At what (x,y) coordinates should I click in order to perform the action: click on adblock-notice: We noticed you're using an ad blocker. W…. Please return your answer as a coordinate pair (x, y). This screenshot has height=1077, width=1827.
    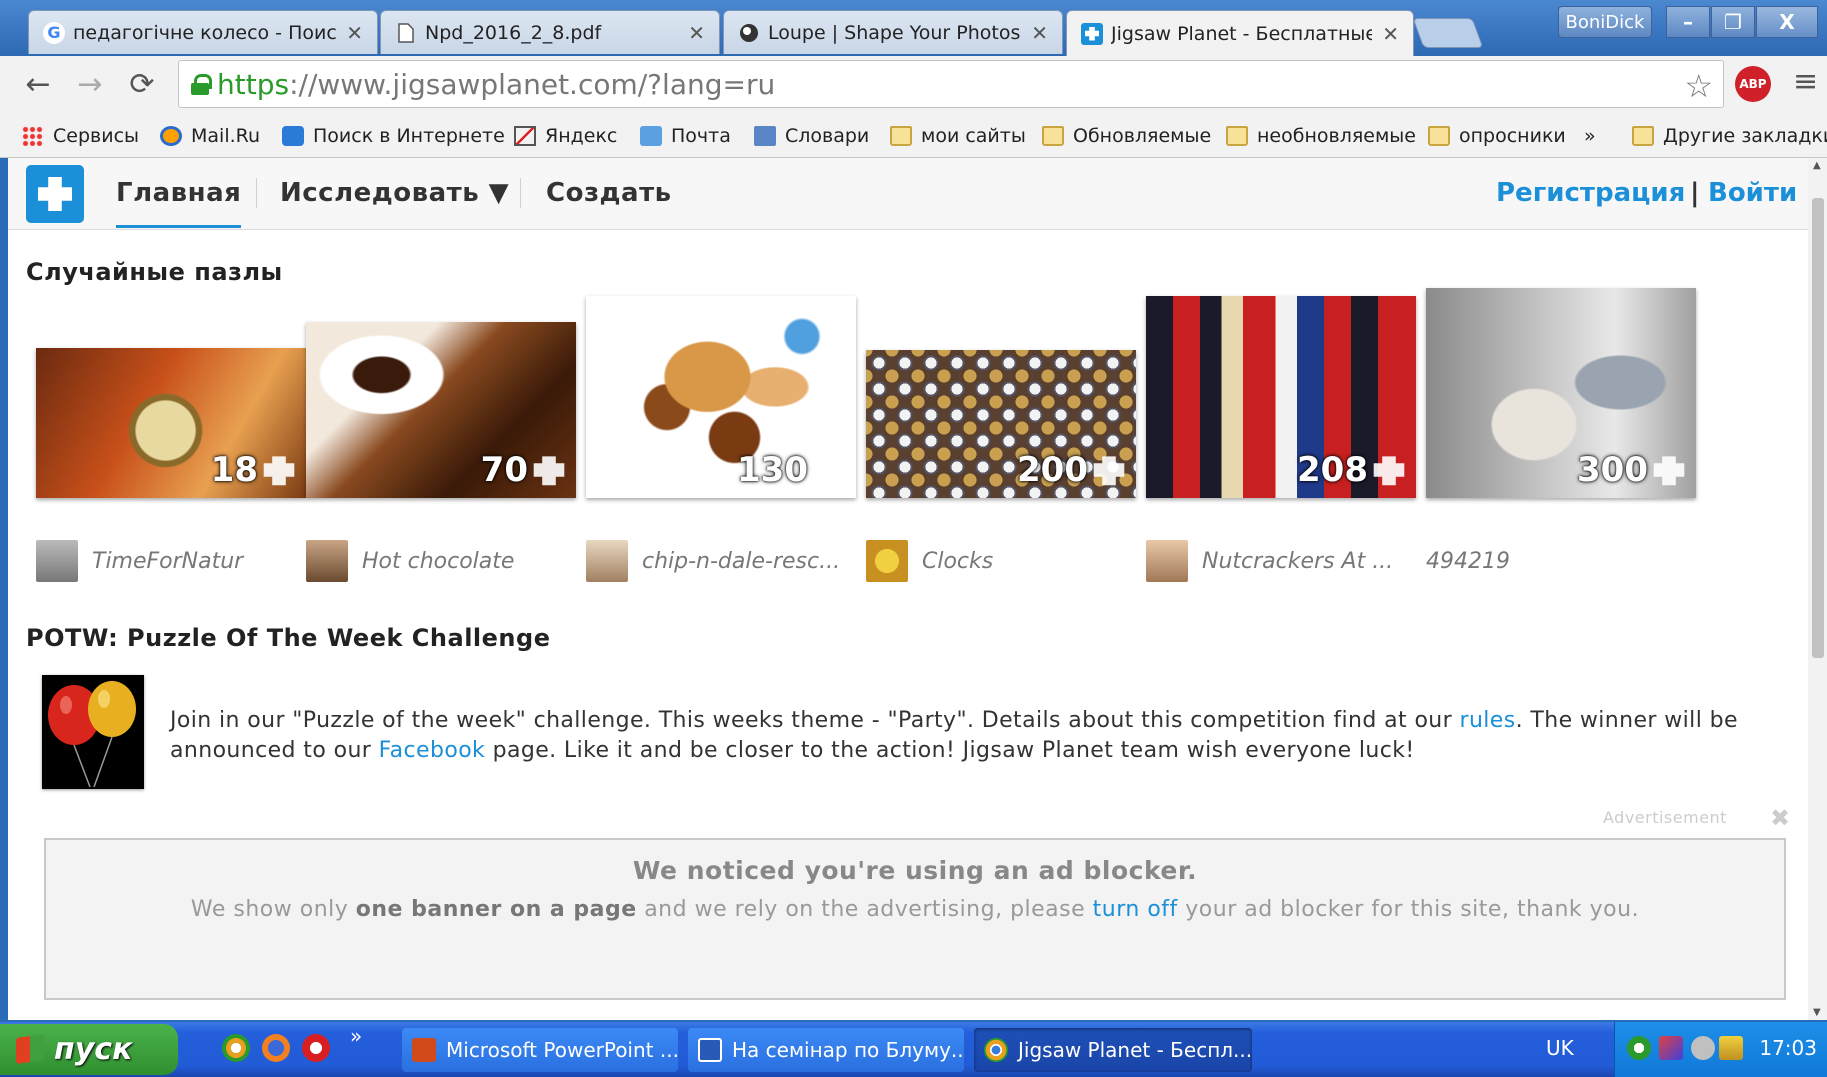
    Looking at the image, I should click on (915, 919).